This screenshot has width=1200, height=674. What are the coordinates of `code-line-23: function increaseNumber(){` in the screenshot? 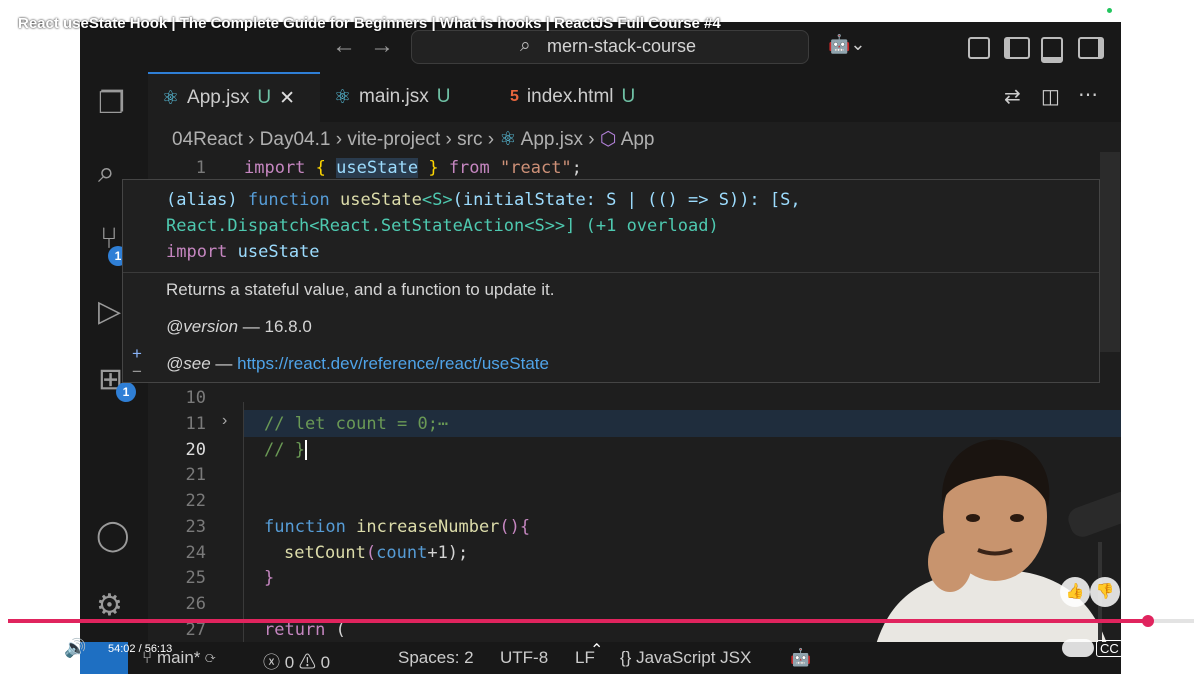 It's located at (397, 527).